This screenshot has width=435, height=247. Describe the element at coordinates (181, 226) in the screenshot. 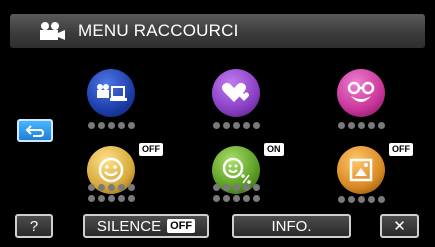

I see `silence-state-badge: OFF` at that location.